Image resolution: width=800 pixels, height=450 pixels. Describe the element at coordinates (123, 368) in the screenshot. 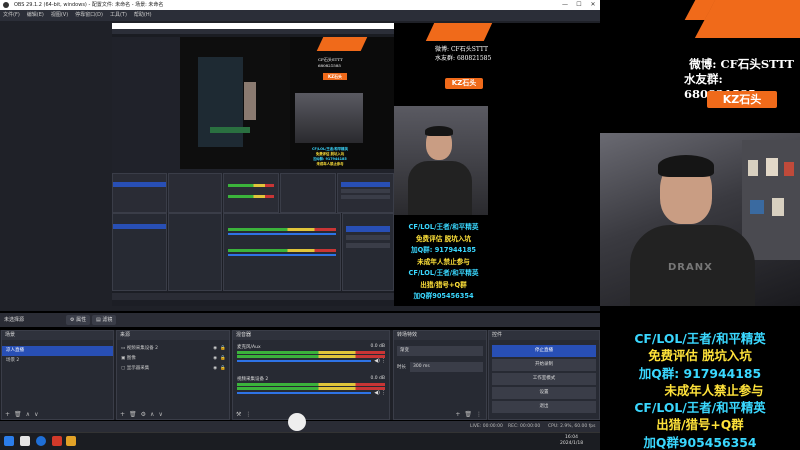

I see `monitor-icon: ▢` at that location.